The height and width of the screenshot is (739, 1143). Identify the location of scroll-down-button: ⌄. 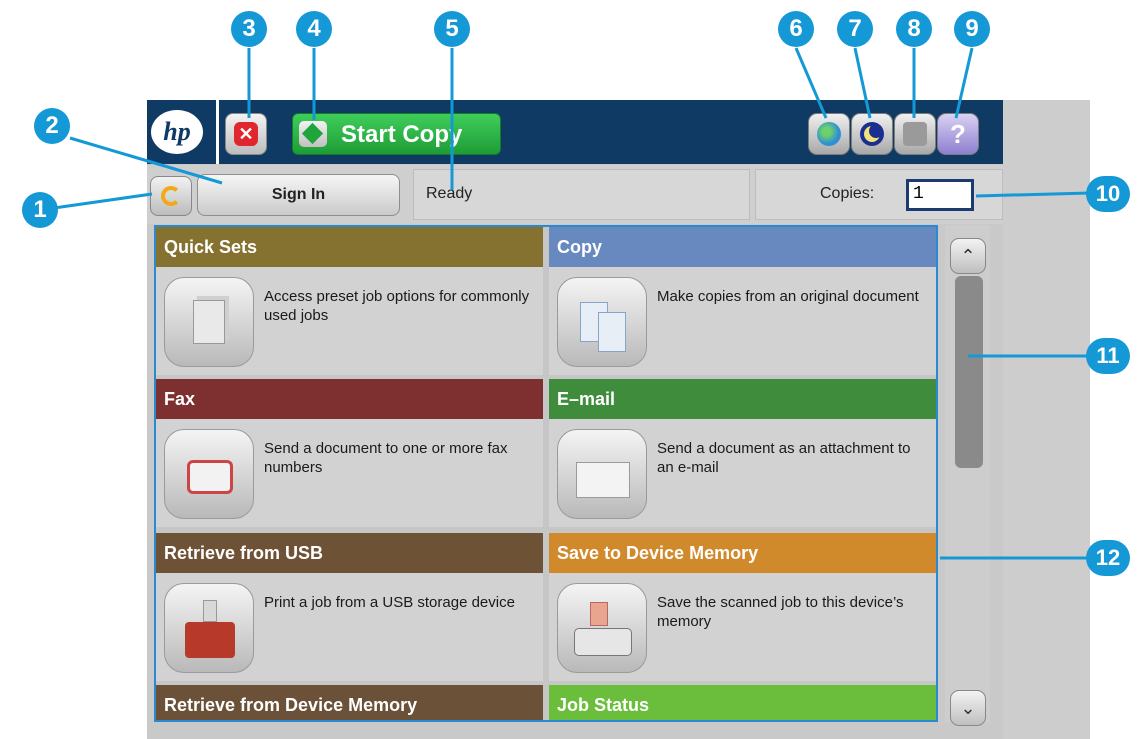
(968, 708).